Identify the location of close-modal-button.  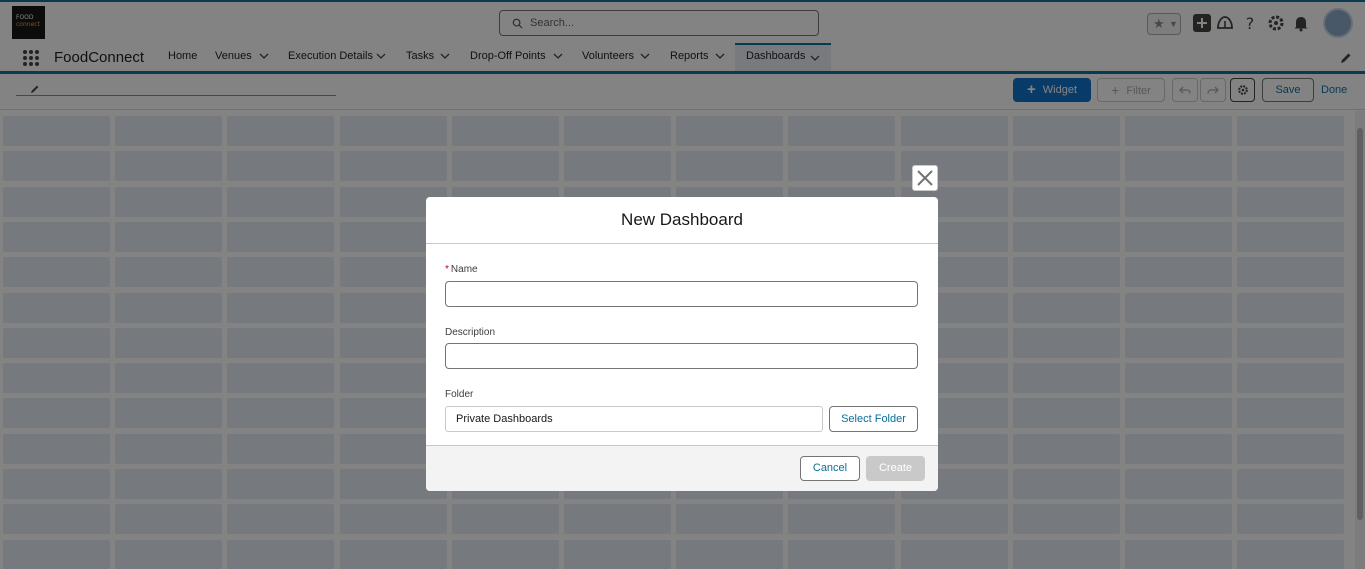
(925, 178).